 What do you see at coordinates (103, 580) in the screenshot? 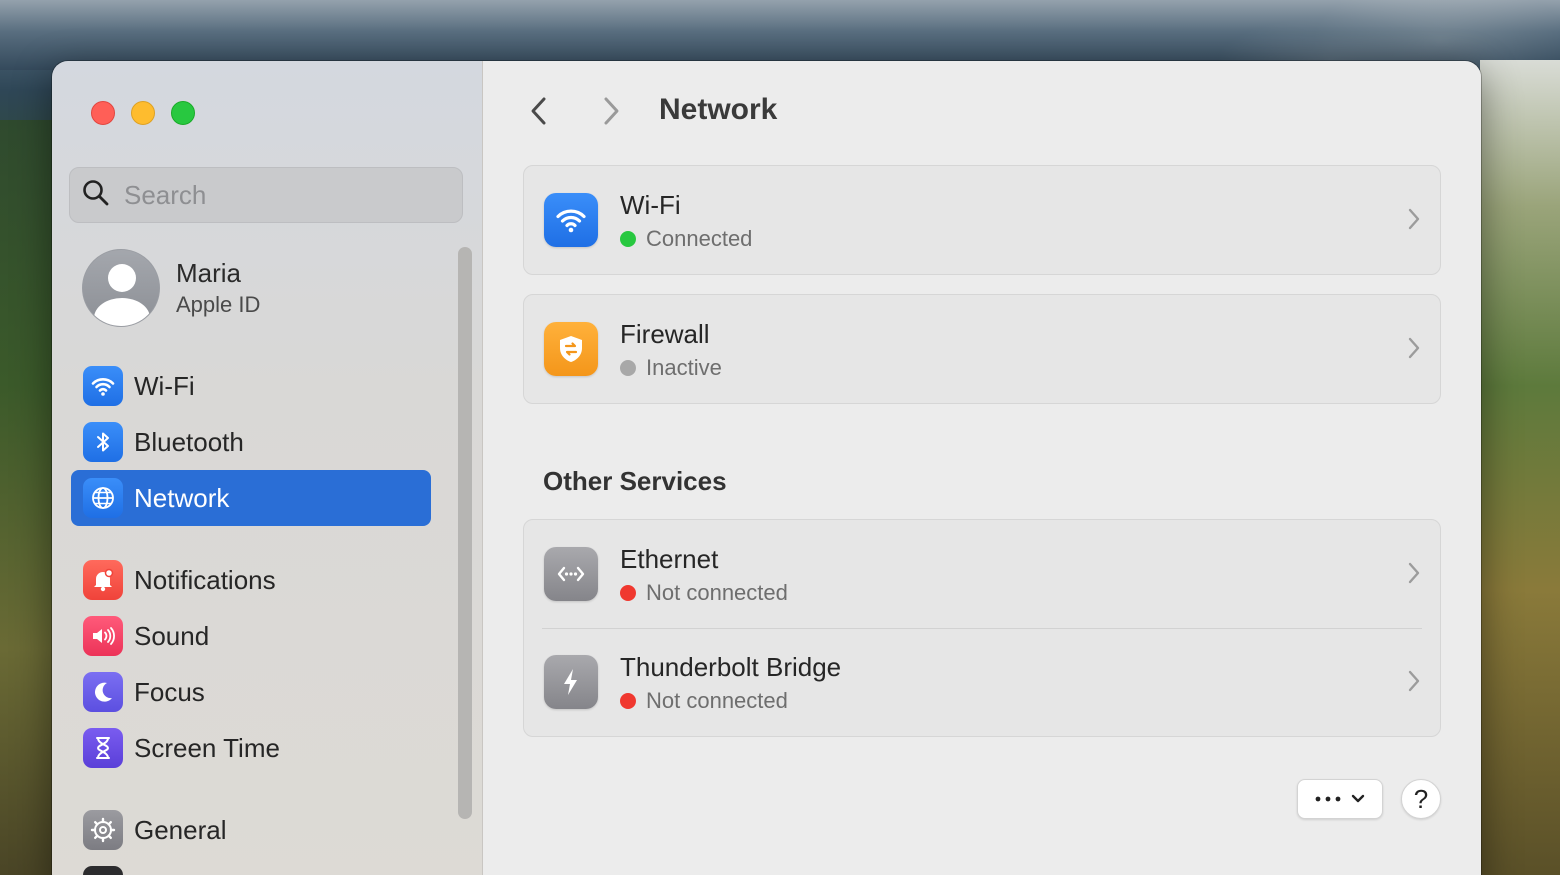
I see `bell-icon` at bounding box center [103, 580].